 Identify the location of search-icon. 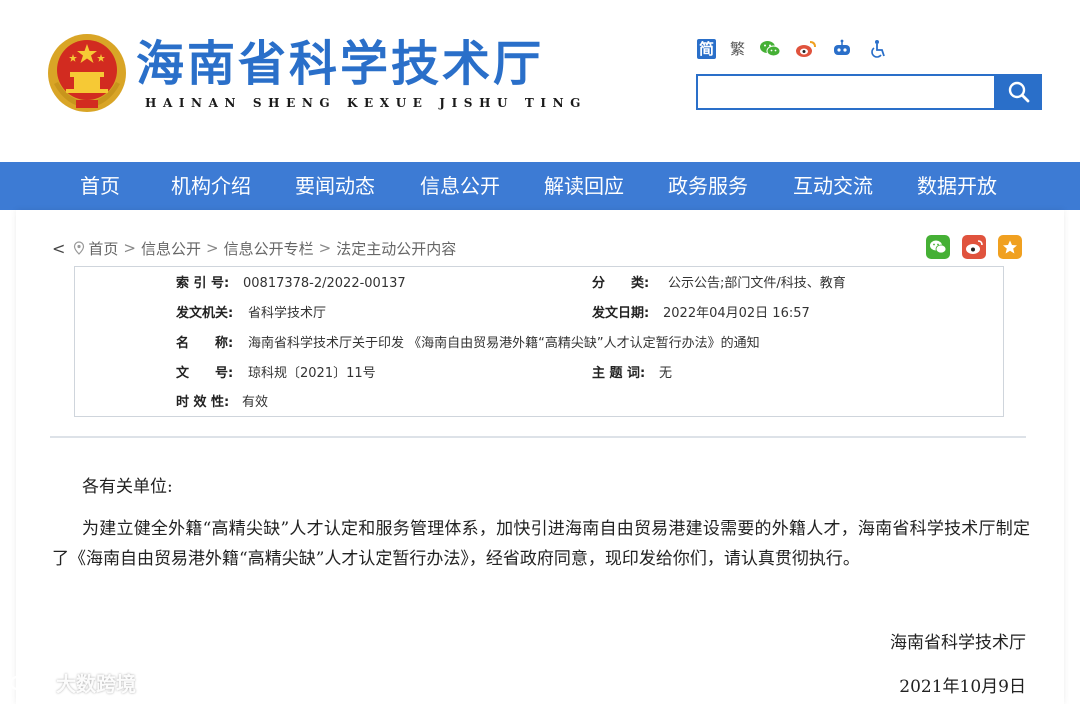
(1018, 92).